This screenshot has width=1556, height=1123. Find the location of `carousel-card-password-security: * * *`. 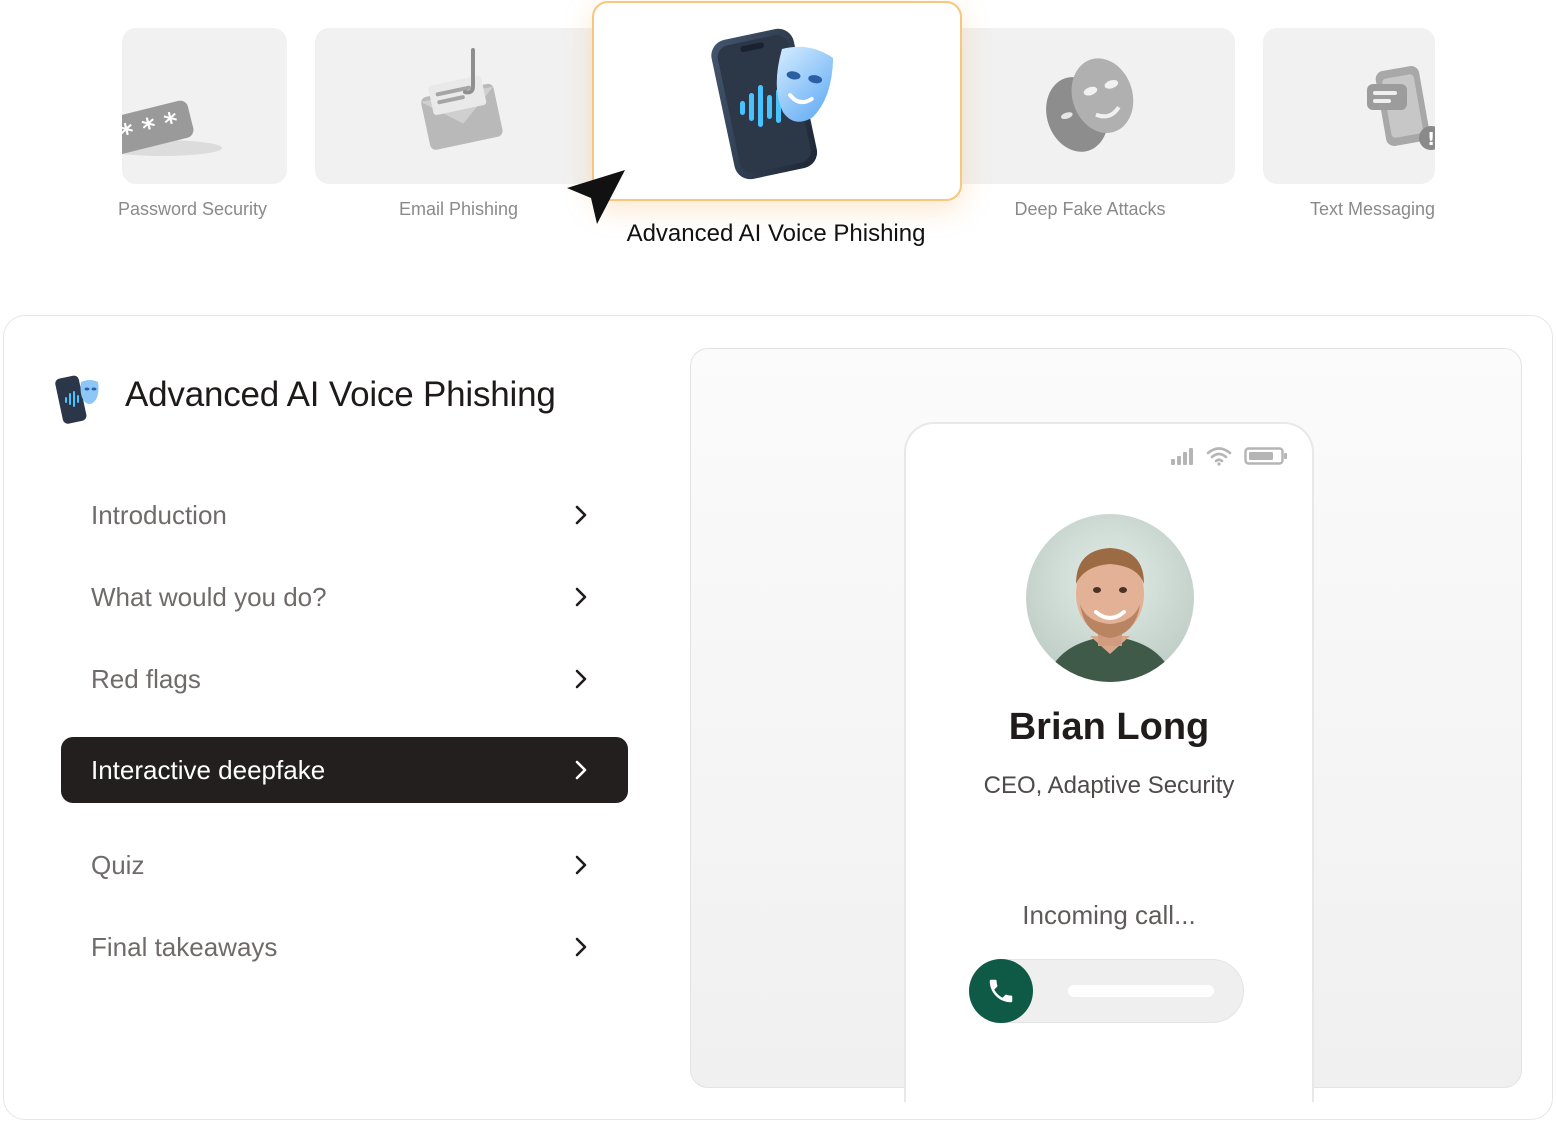

carousel-card-password-security: * * * is located at coordinates (204, 106).